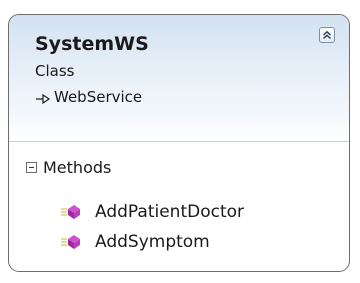 The width and height of the screenshot is (360, 283). I want to click on methods-section-header: Methods, so click(68, 167).